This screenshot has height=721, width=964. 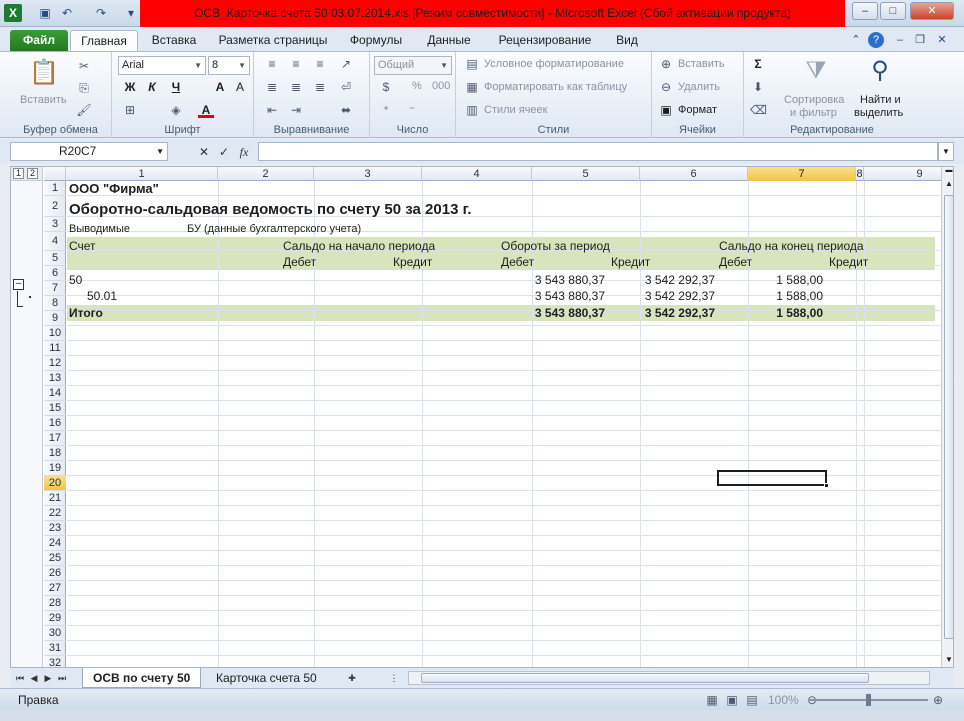 I want to click on normal-view-icon: ▦, so click(x=712, y=700).